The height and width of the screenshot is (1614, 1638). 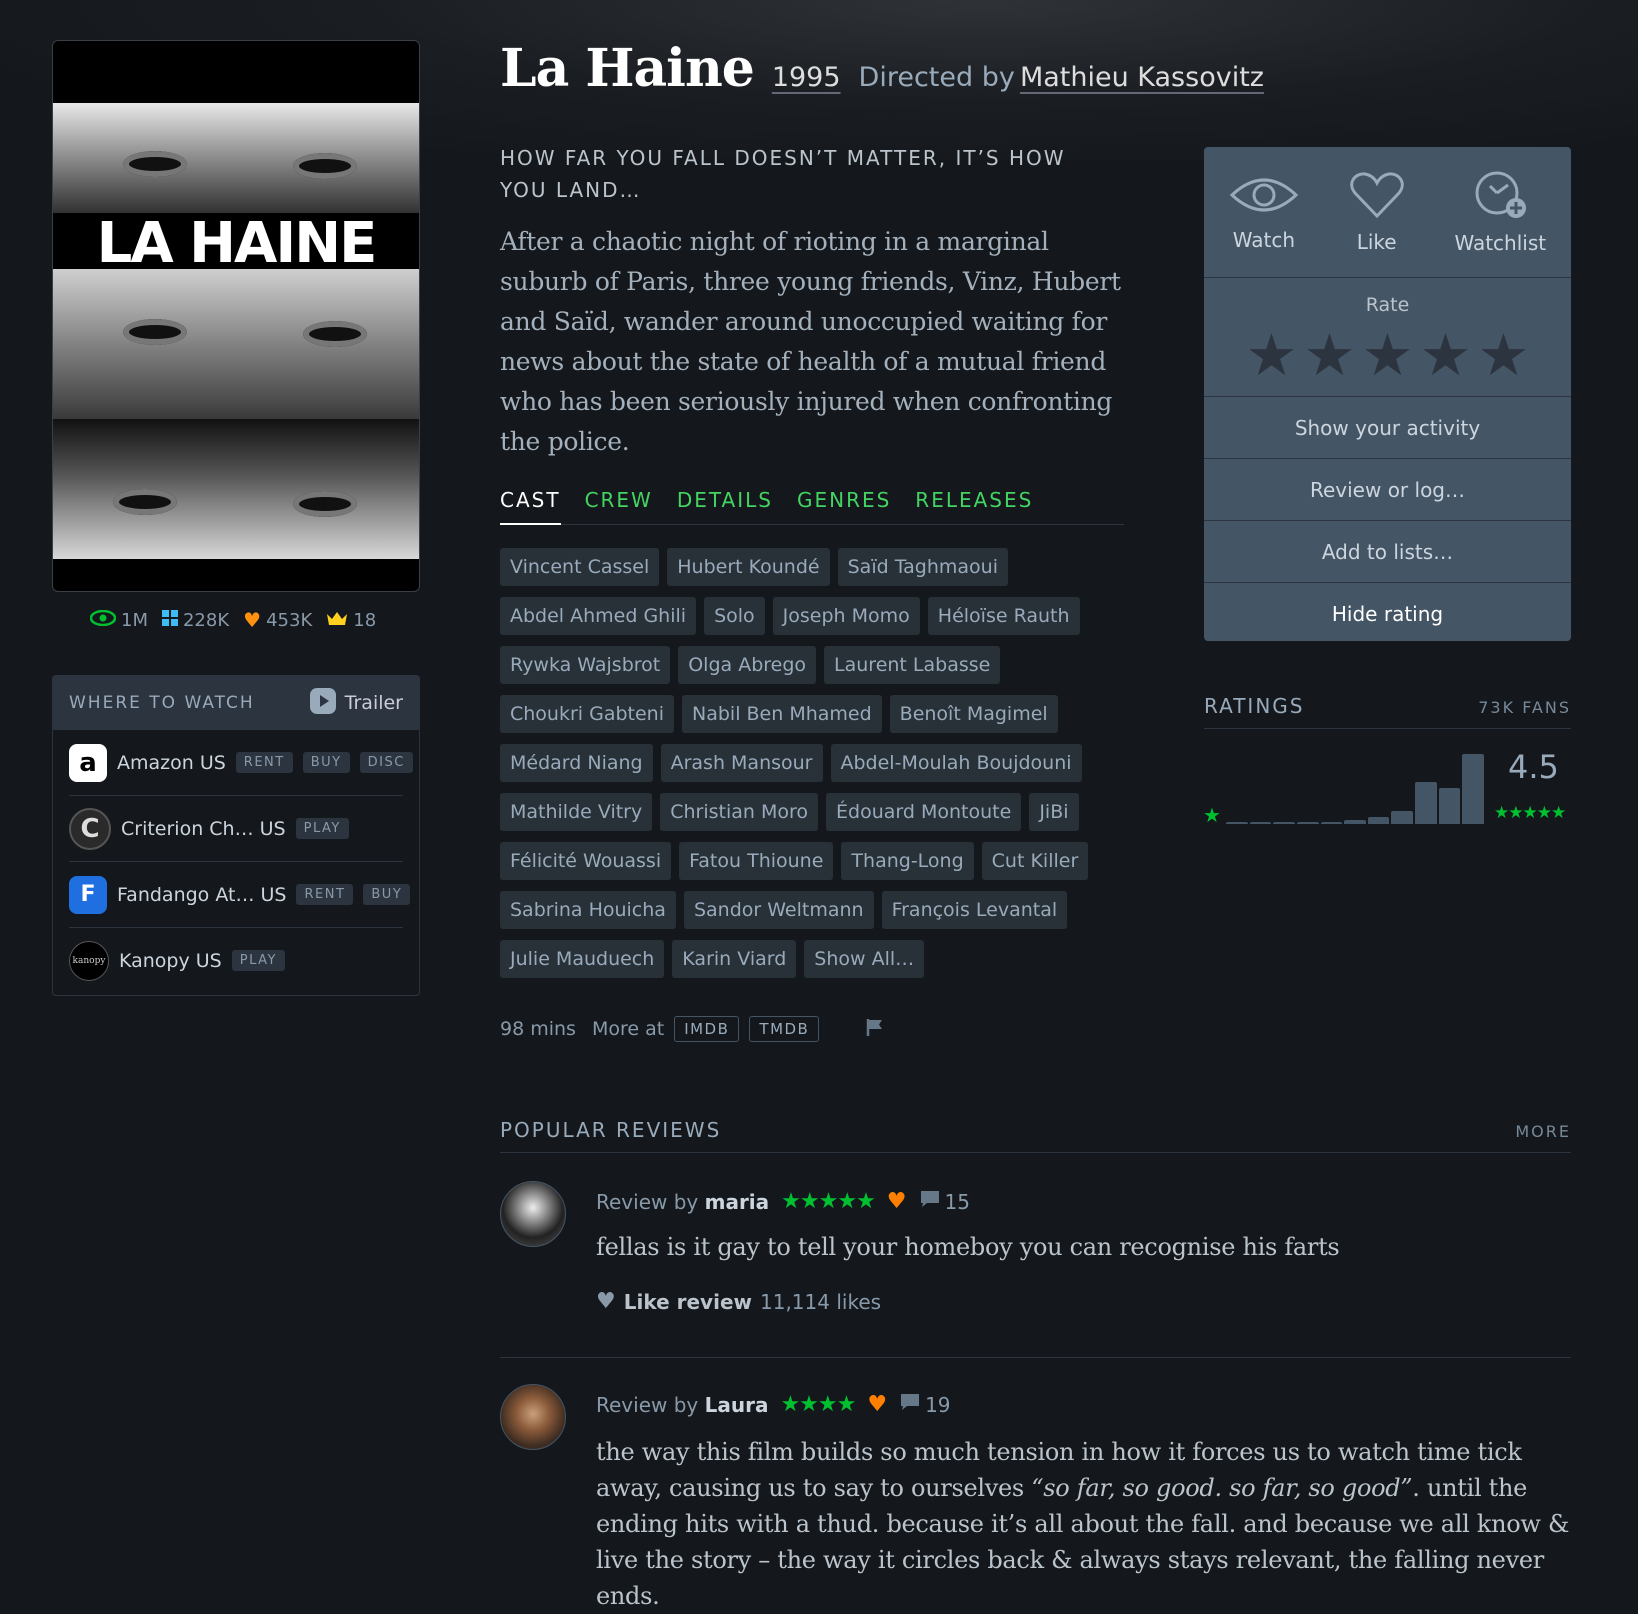 I want to click on cast-chip: Vincent Cassel, so click(x=580, y=567).